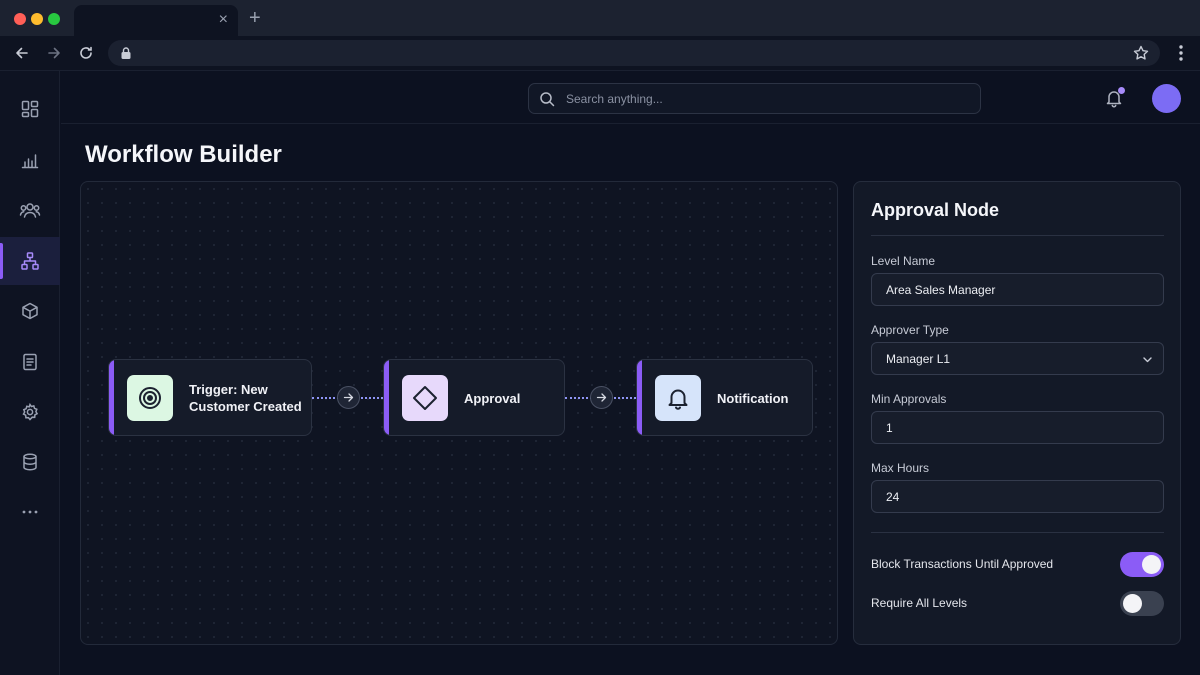 Image resolution: width=1200 pixels, height=675 pixels. What do you see at coordinates (1147, 360) in the screenshot?
I see `chevron-down-icon` at bounding box center [1147, 360].